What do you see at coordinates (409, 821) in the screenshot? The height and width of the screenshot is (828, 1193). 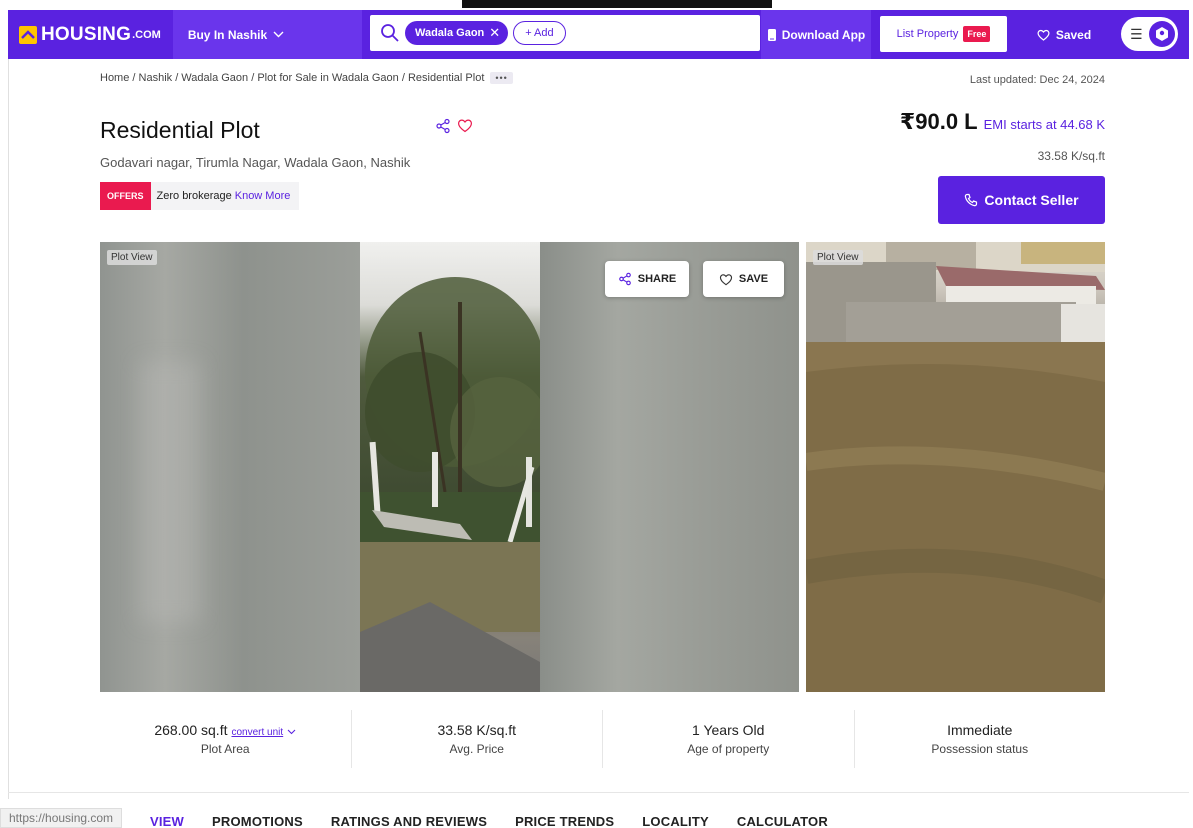 I see `tab-ratings-and-reviews: RATINGS AND REVIEWS` at bounding box center [409, 821].